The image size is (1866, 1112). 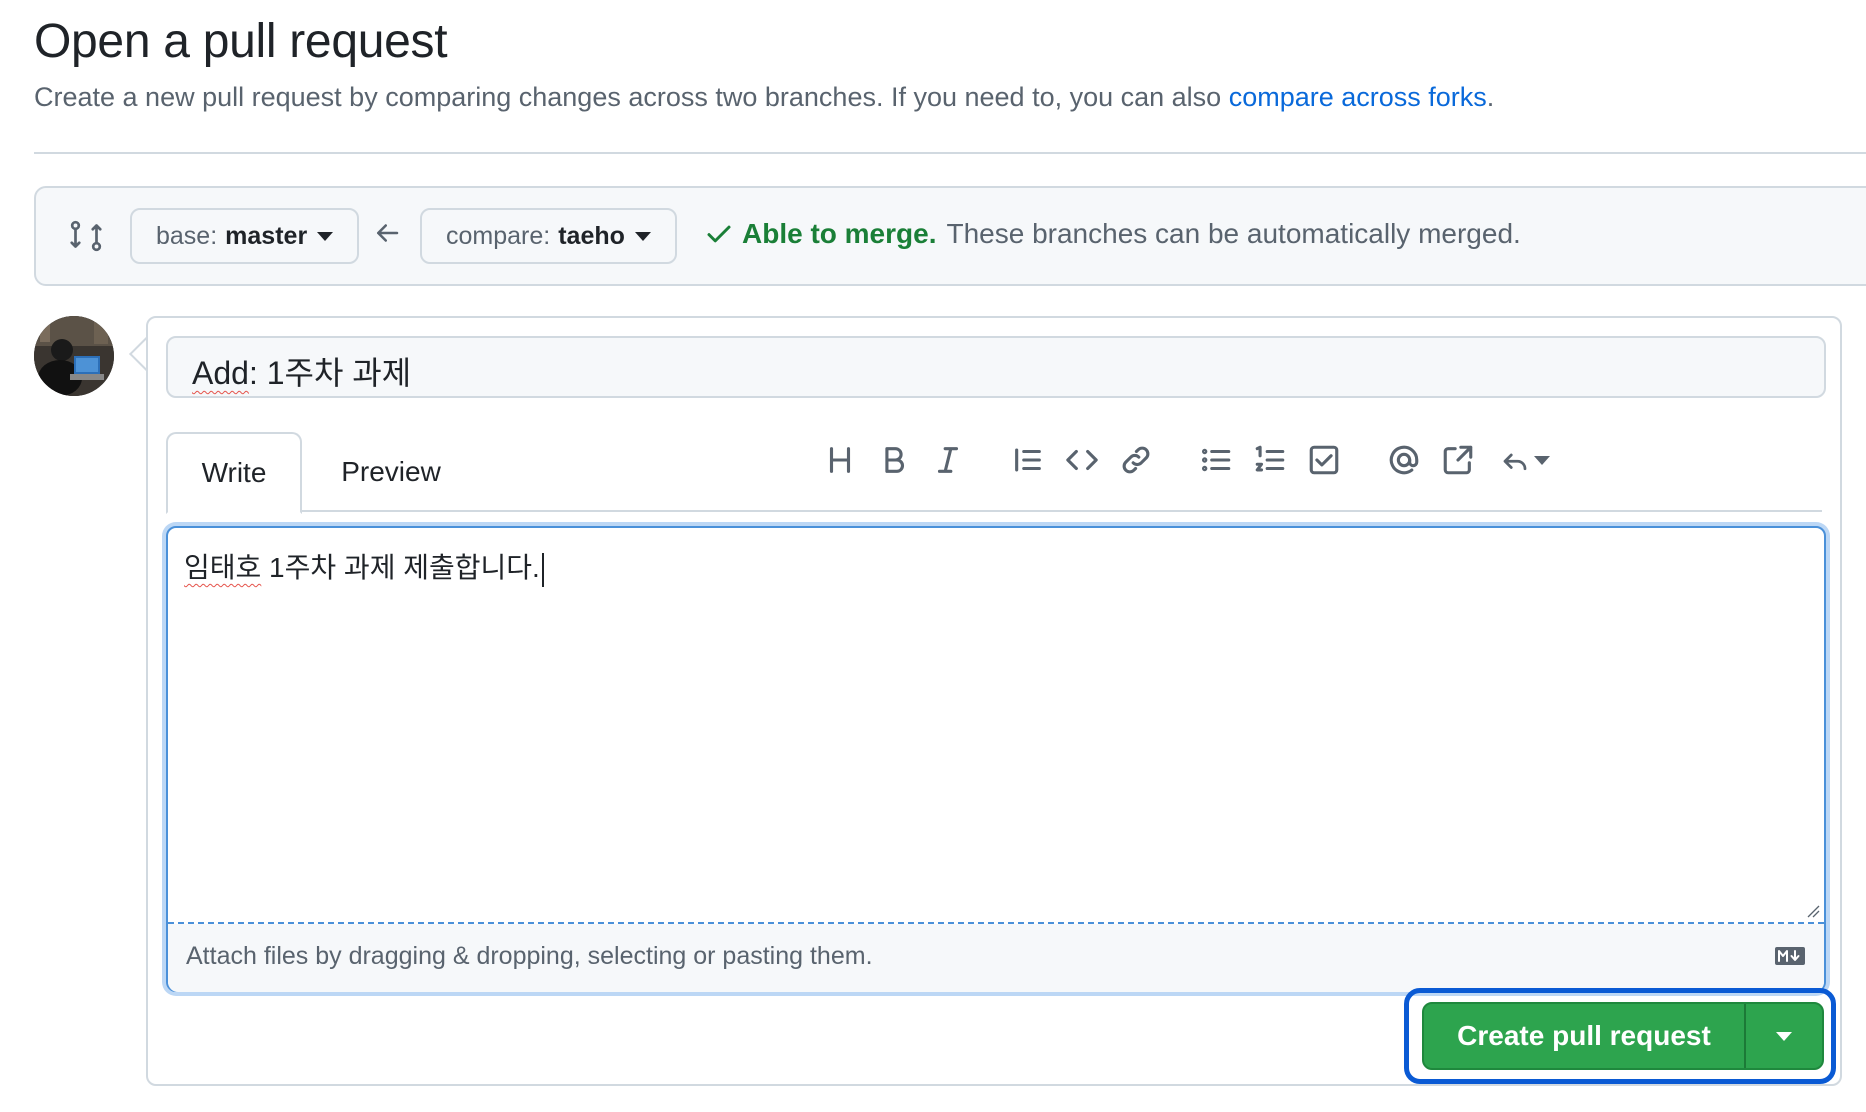 I want to click on body-value: 1주차 과제 제출합니다., so click(x=400, y=567).